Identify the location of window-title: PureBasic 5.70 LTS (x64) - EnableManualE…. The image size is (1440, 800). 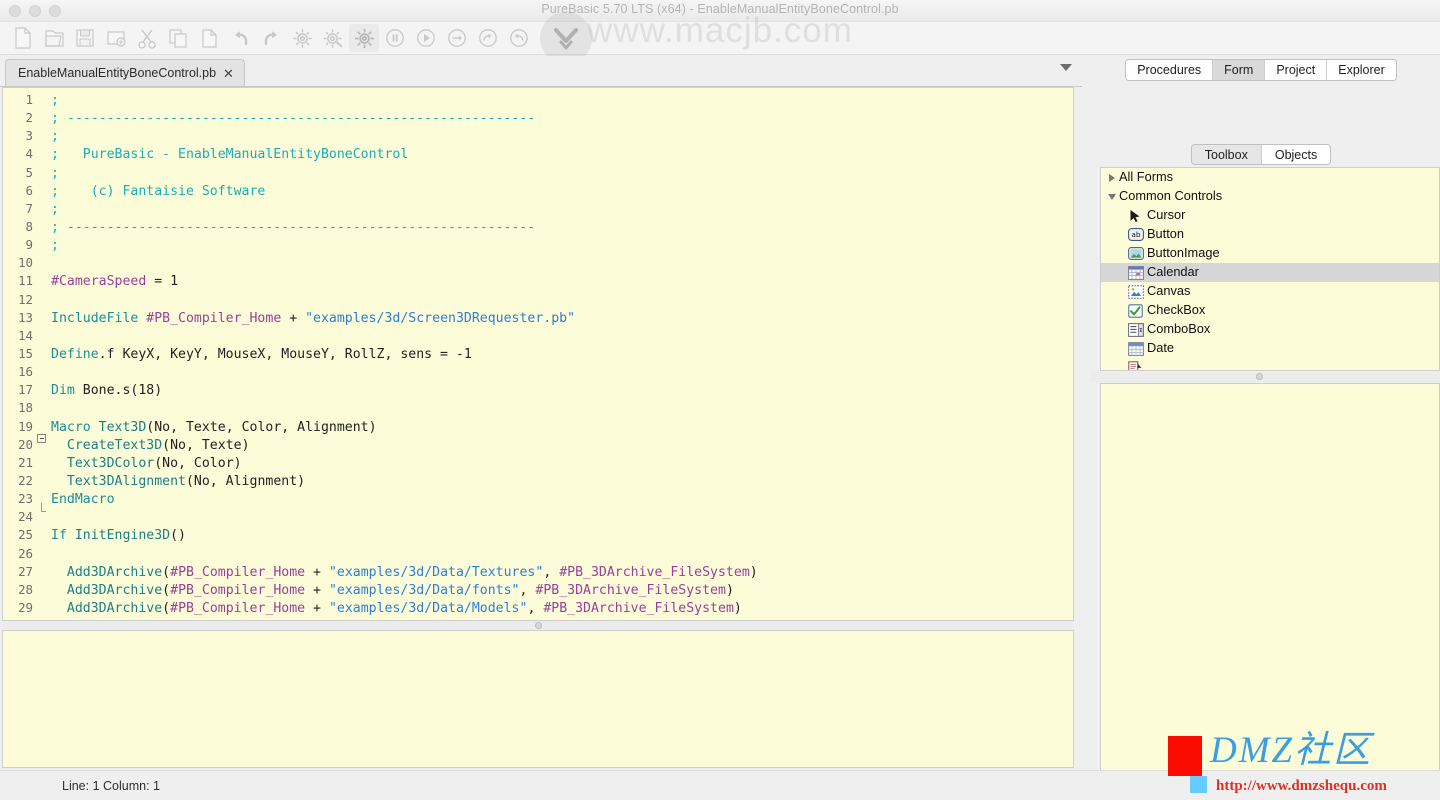
(720, 9).